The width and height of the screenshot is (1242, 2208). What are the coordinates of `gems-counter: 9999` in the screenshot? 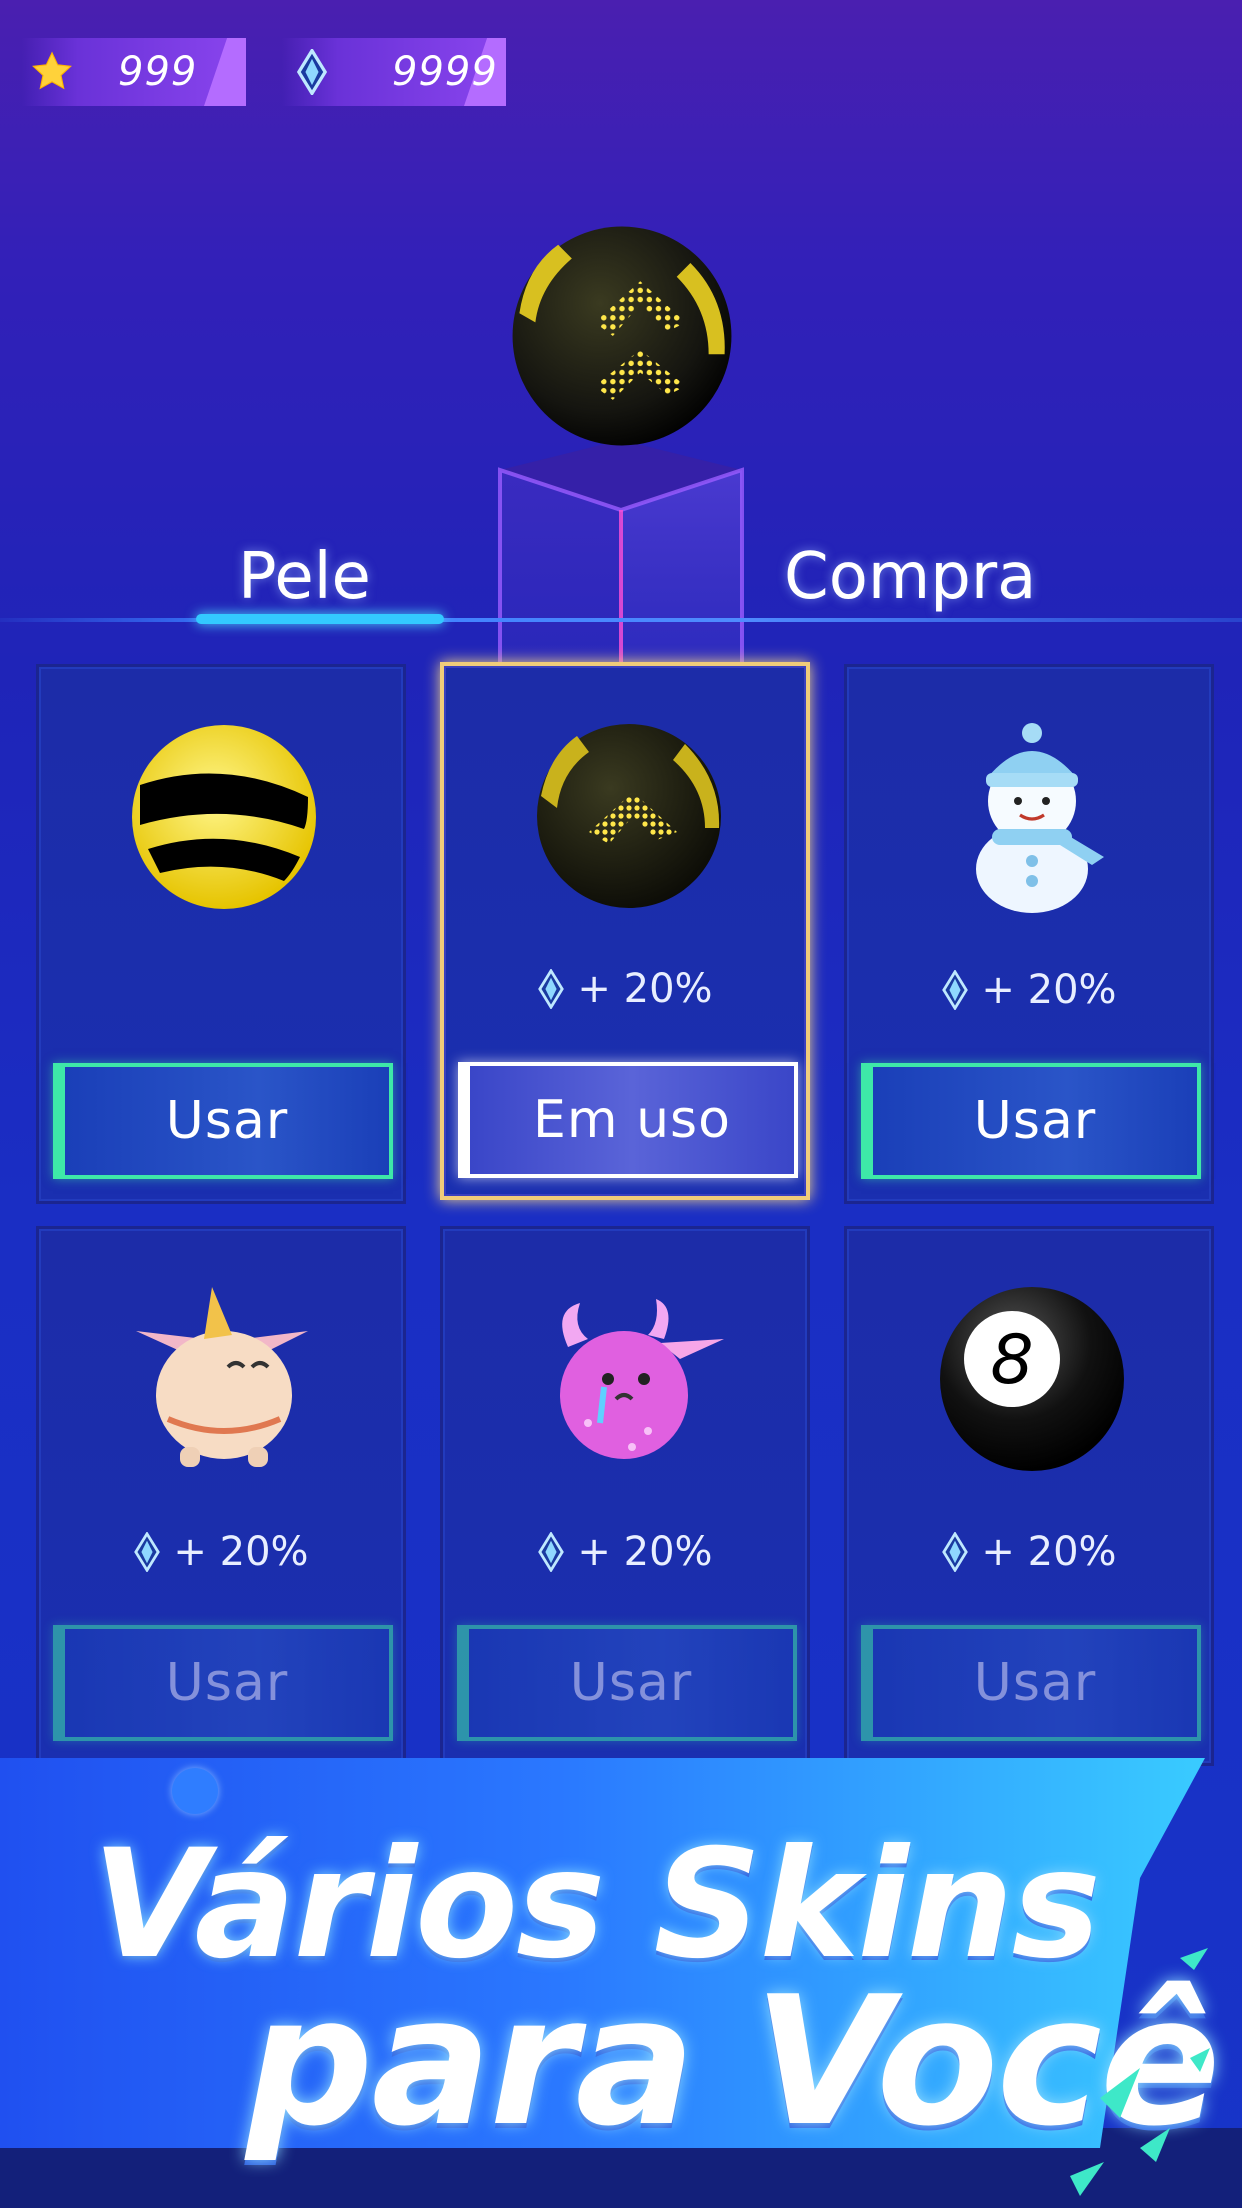 It's located at (394, 72).